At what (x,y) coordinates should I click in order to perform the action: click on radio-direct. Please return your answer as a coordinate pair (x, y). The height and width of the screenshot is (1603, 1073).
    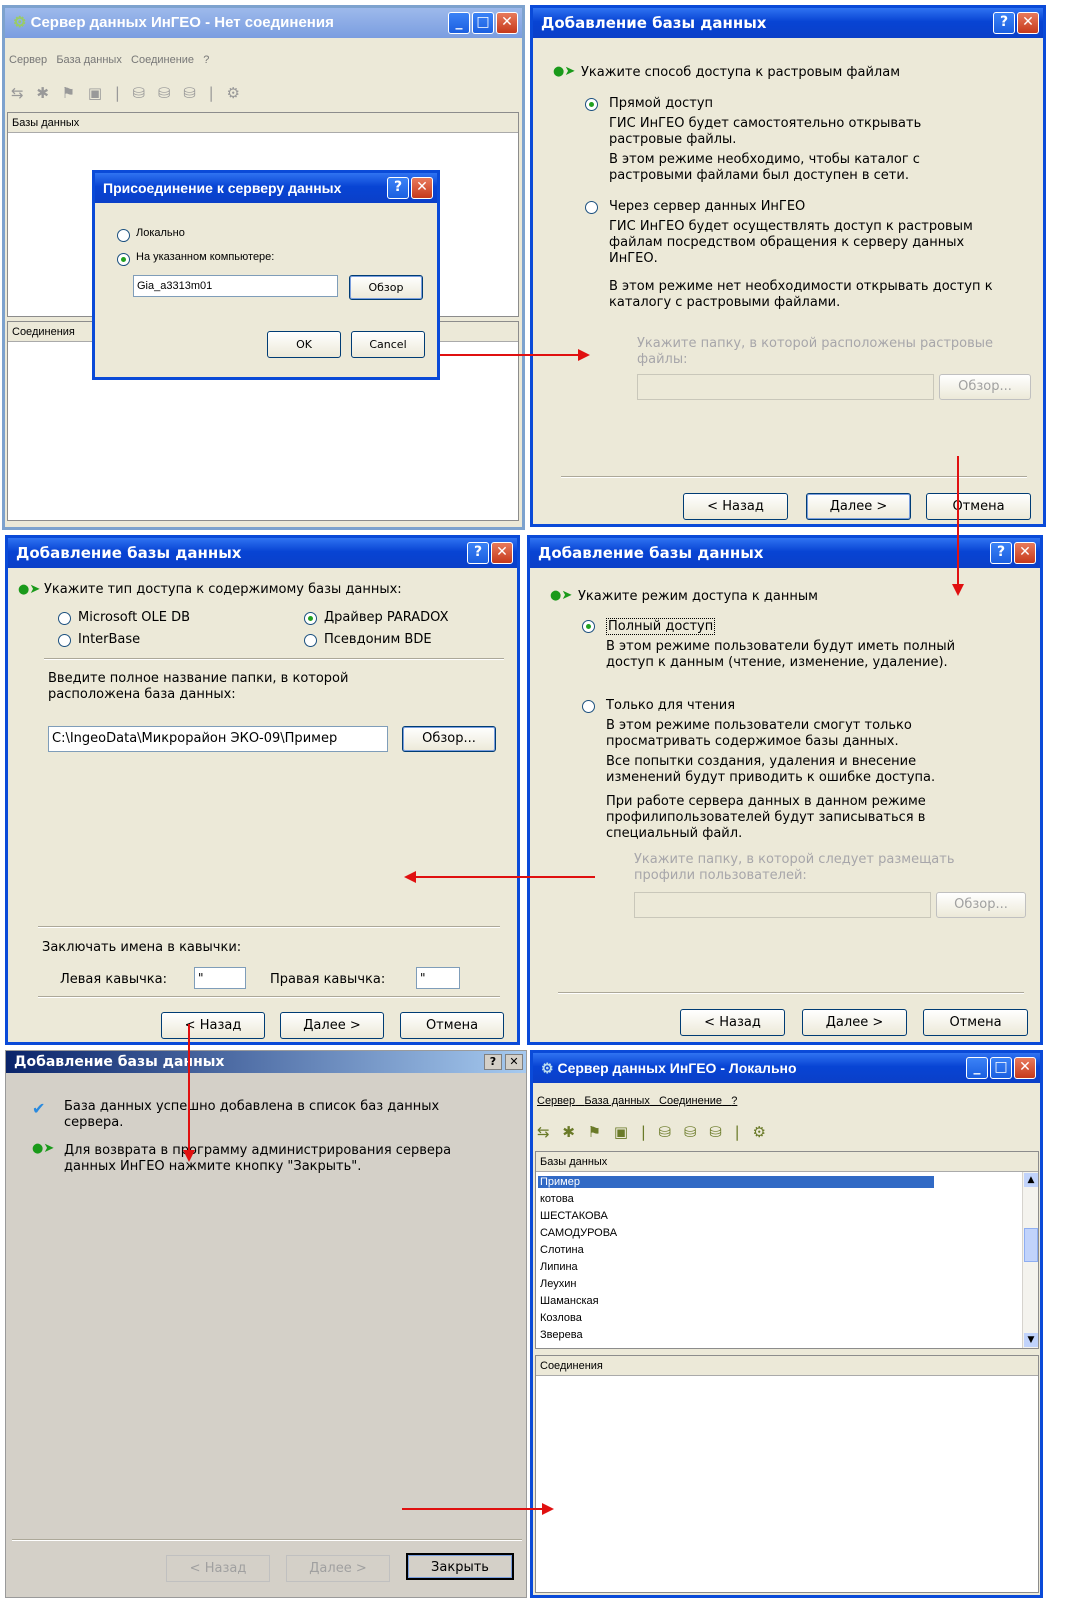
    Looking at the image, I should click on (591, 104).